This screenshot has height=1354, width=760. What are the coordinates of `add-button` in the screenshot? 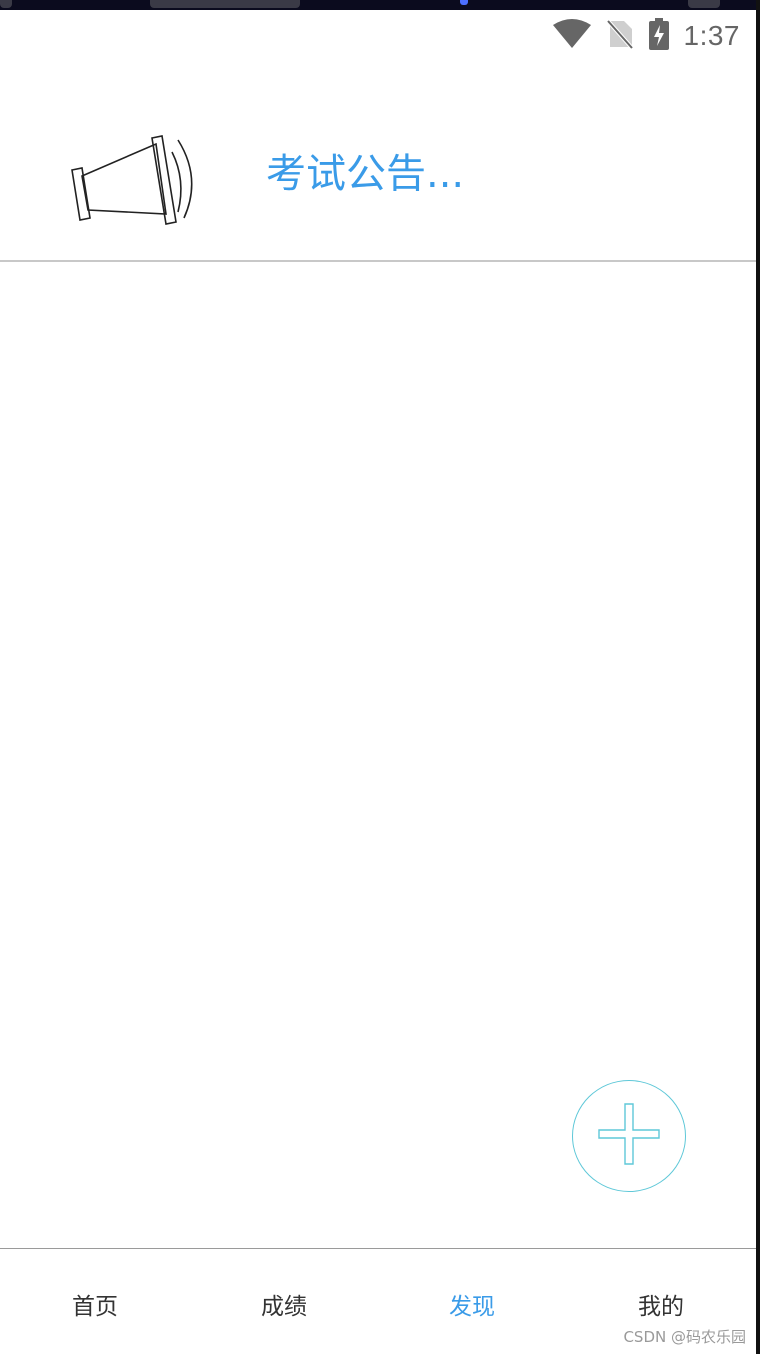 It's located at (629, 1136).